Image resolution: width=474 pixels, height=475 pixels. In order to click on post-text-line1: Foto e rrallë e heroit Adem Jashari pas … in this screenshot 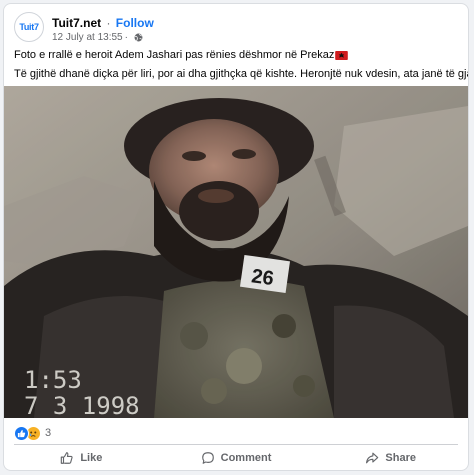, I will do `click(181, 55)`.